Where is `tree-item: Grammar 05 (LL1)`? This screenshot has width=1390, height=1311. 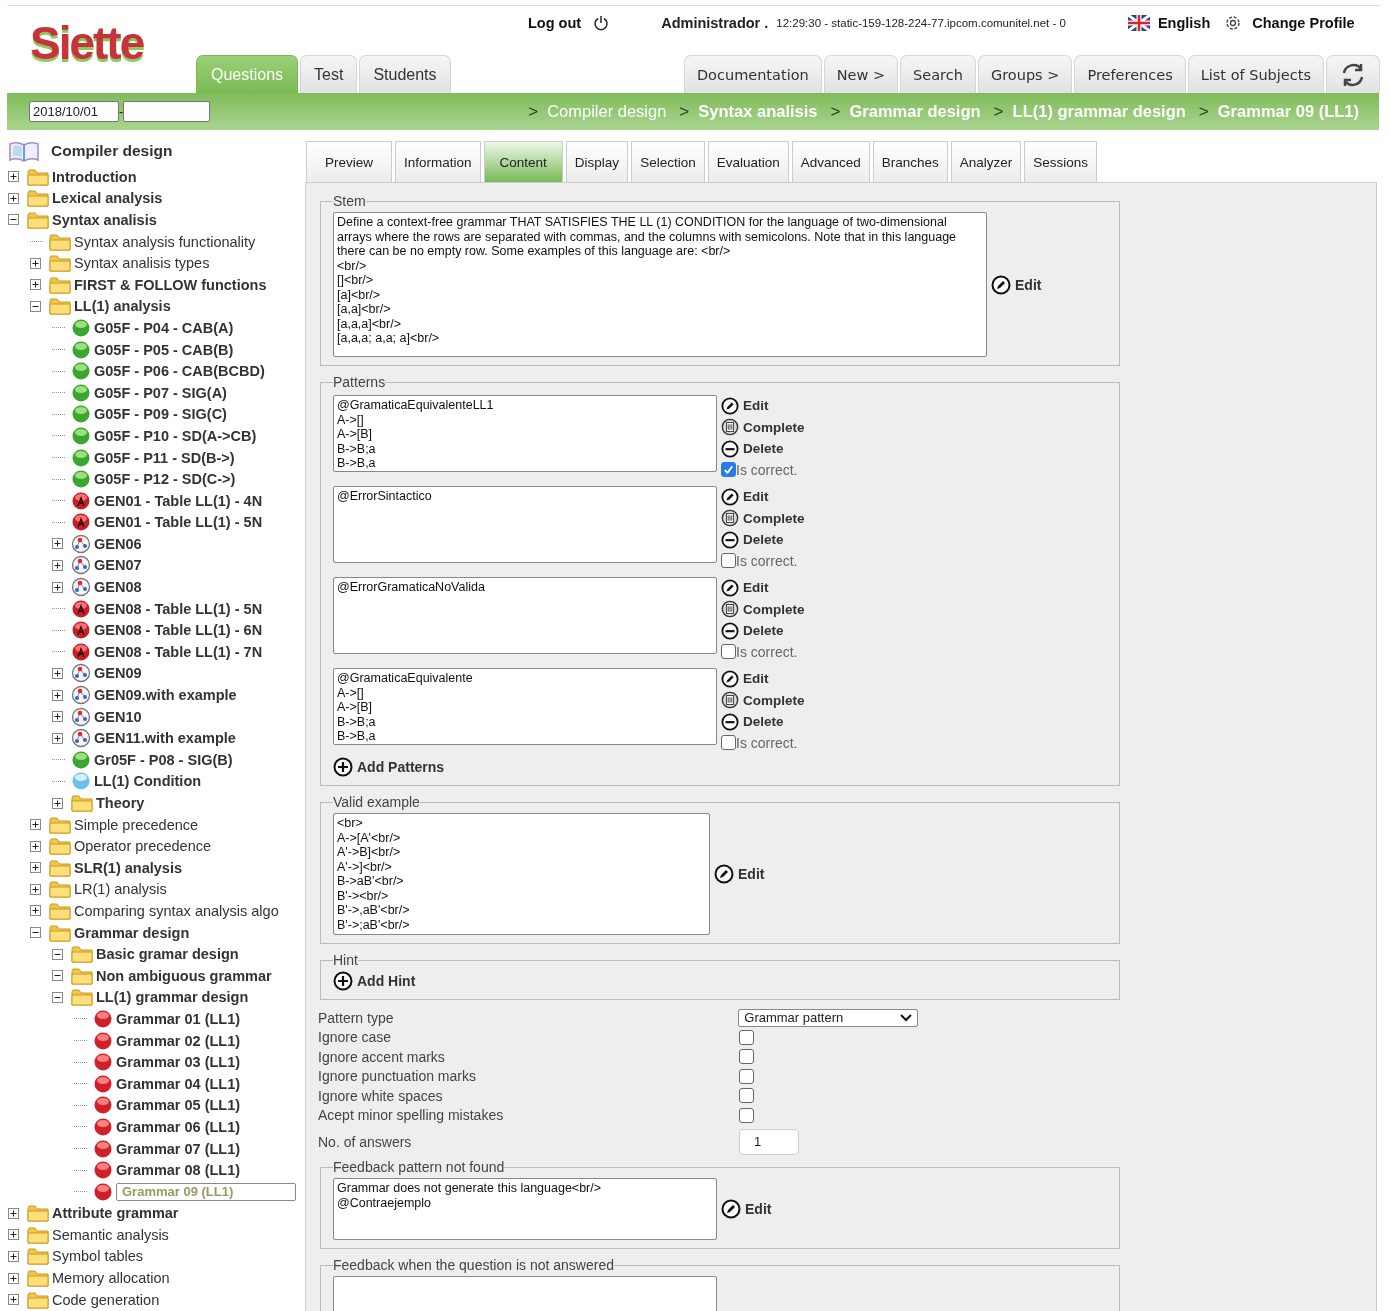
tree-item: Grammar 05 (LL1) is located at coordinates (178, 1105).